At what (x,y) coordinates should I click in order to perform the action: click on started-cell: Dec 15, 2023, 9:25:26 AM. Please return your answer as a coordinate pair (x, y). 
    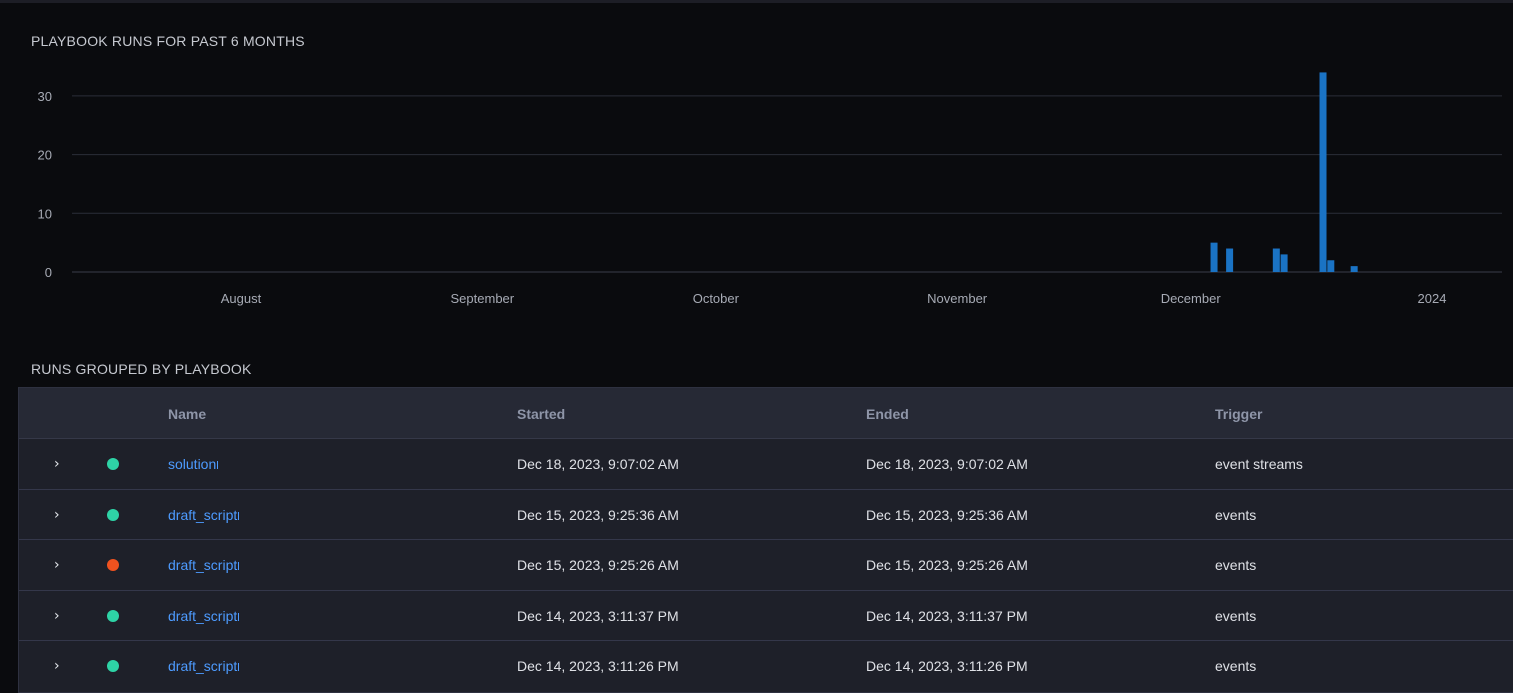
    Looking at the image, I should click on (598, 565).